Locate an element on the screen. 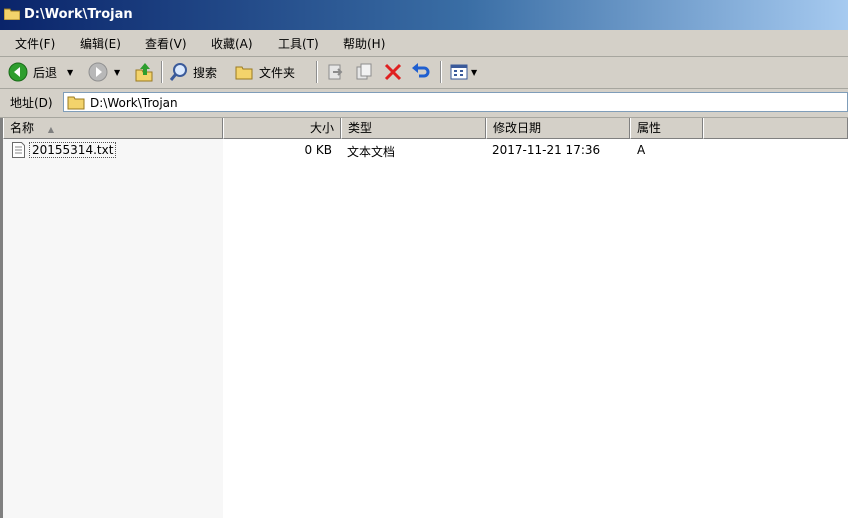  move-to-button is located at coordinates (335, 72).